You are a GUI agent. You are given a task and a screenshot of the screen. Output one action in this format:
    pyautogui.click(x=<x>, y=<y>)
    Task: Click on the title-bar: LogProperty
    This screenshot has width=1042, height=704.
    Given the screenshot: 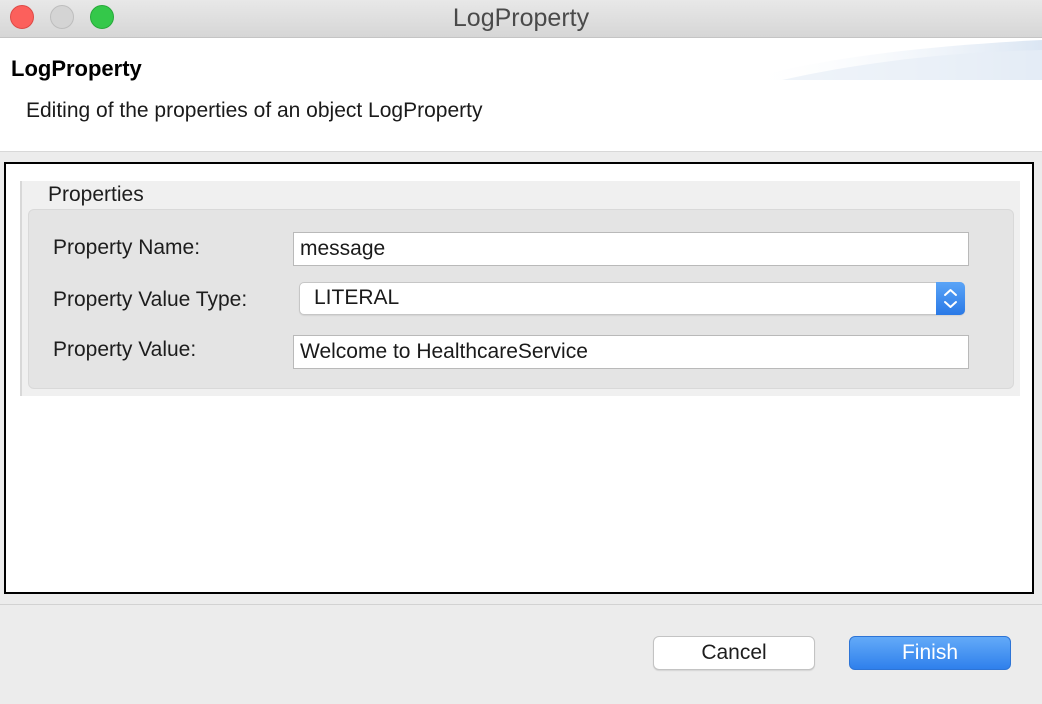 What is the action you would take?
    pyautogui.click(x=521, y=19)
    